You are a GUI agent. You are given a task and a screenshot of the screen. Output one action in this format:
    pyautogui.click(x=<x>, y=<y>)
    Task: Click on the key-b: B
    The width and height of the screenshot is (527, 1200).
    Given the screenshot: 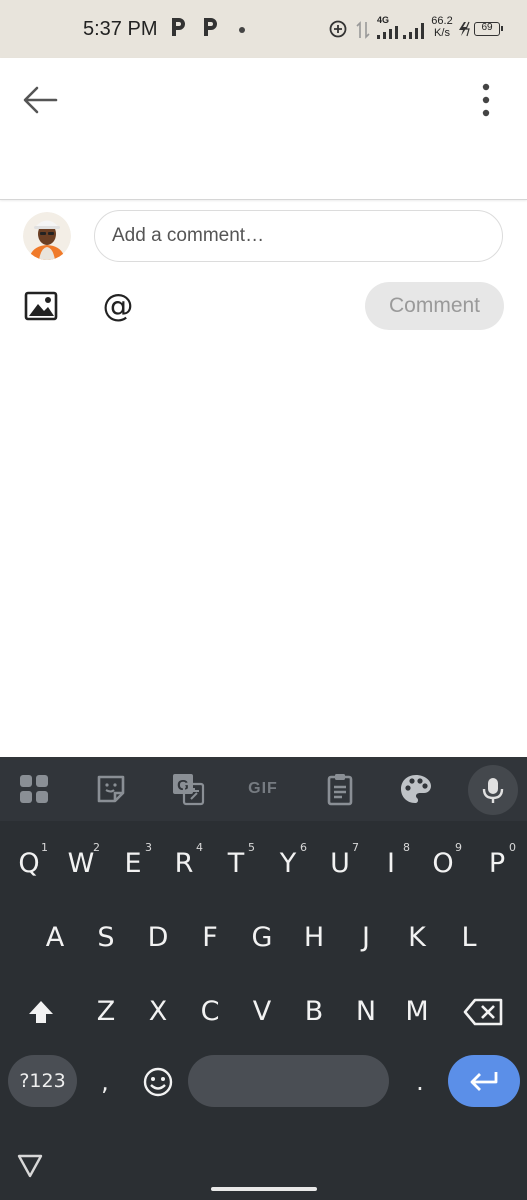 What is the action you would take?
    pyautogui.click(x=314, y=1012)
    